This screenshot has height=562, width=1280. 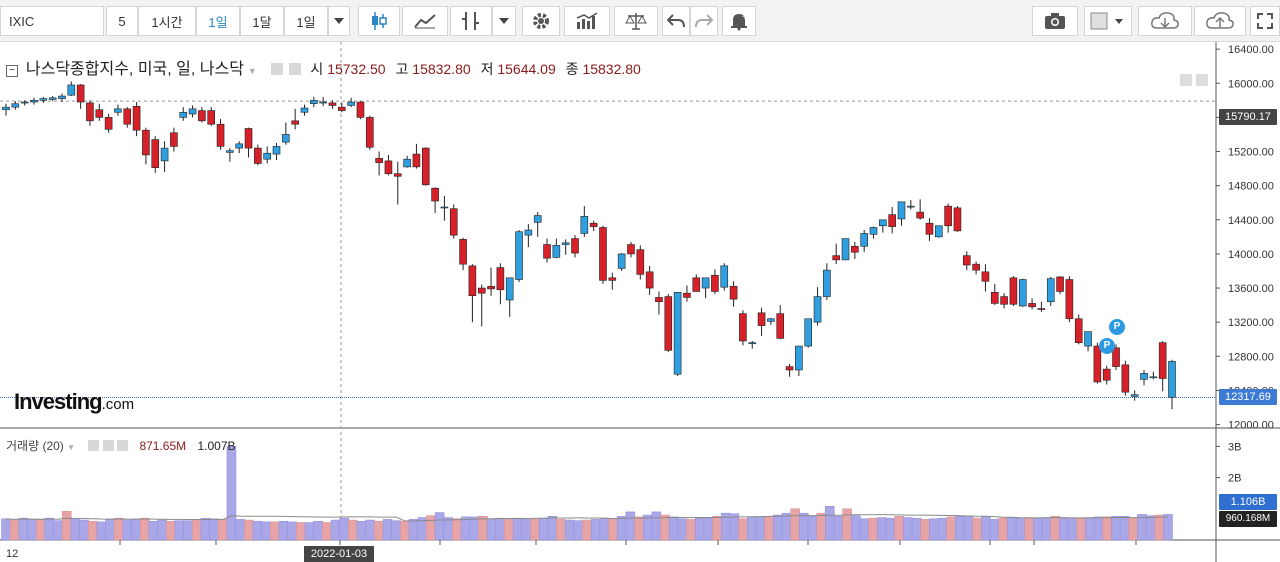 What do you see at coordinates (12, 554) in the screenshot?
I see `time-axis-left-label: 12` at bounding box center [12, 554].